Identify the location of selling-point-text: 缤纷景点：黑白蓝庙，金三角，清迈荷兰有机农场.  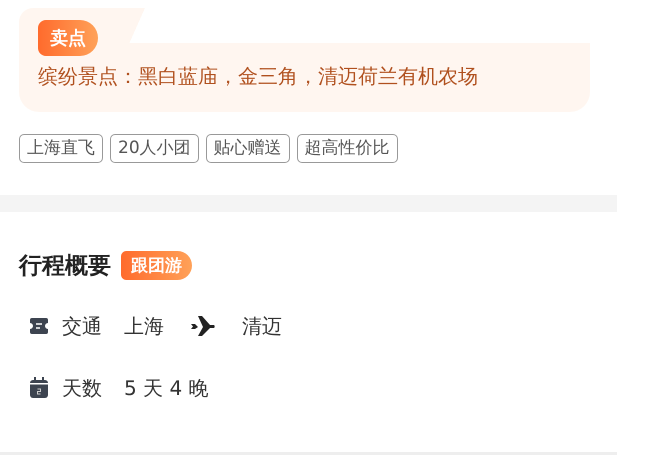
(258, 76).